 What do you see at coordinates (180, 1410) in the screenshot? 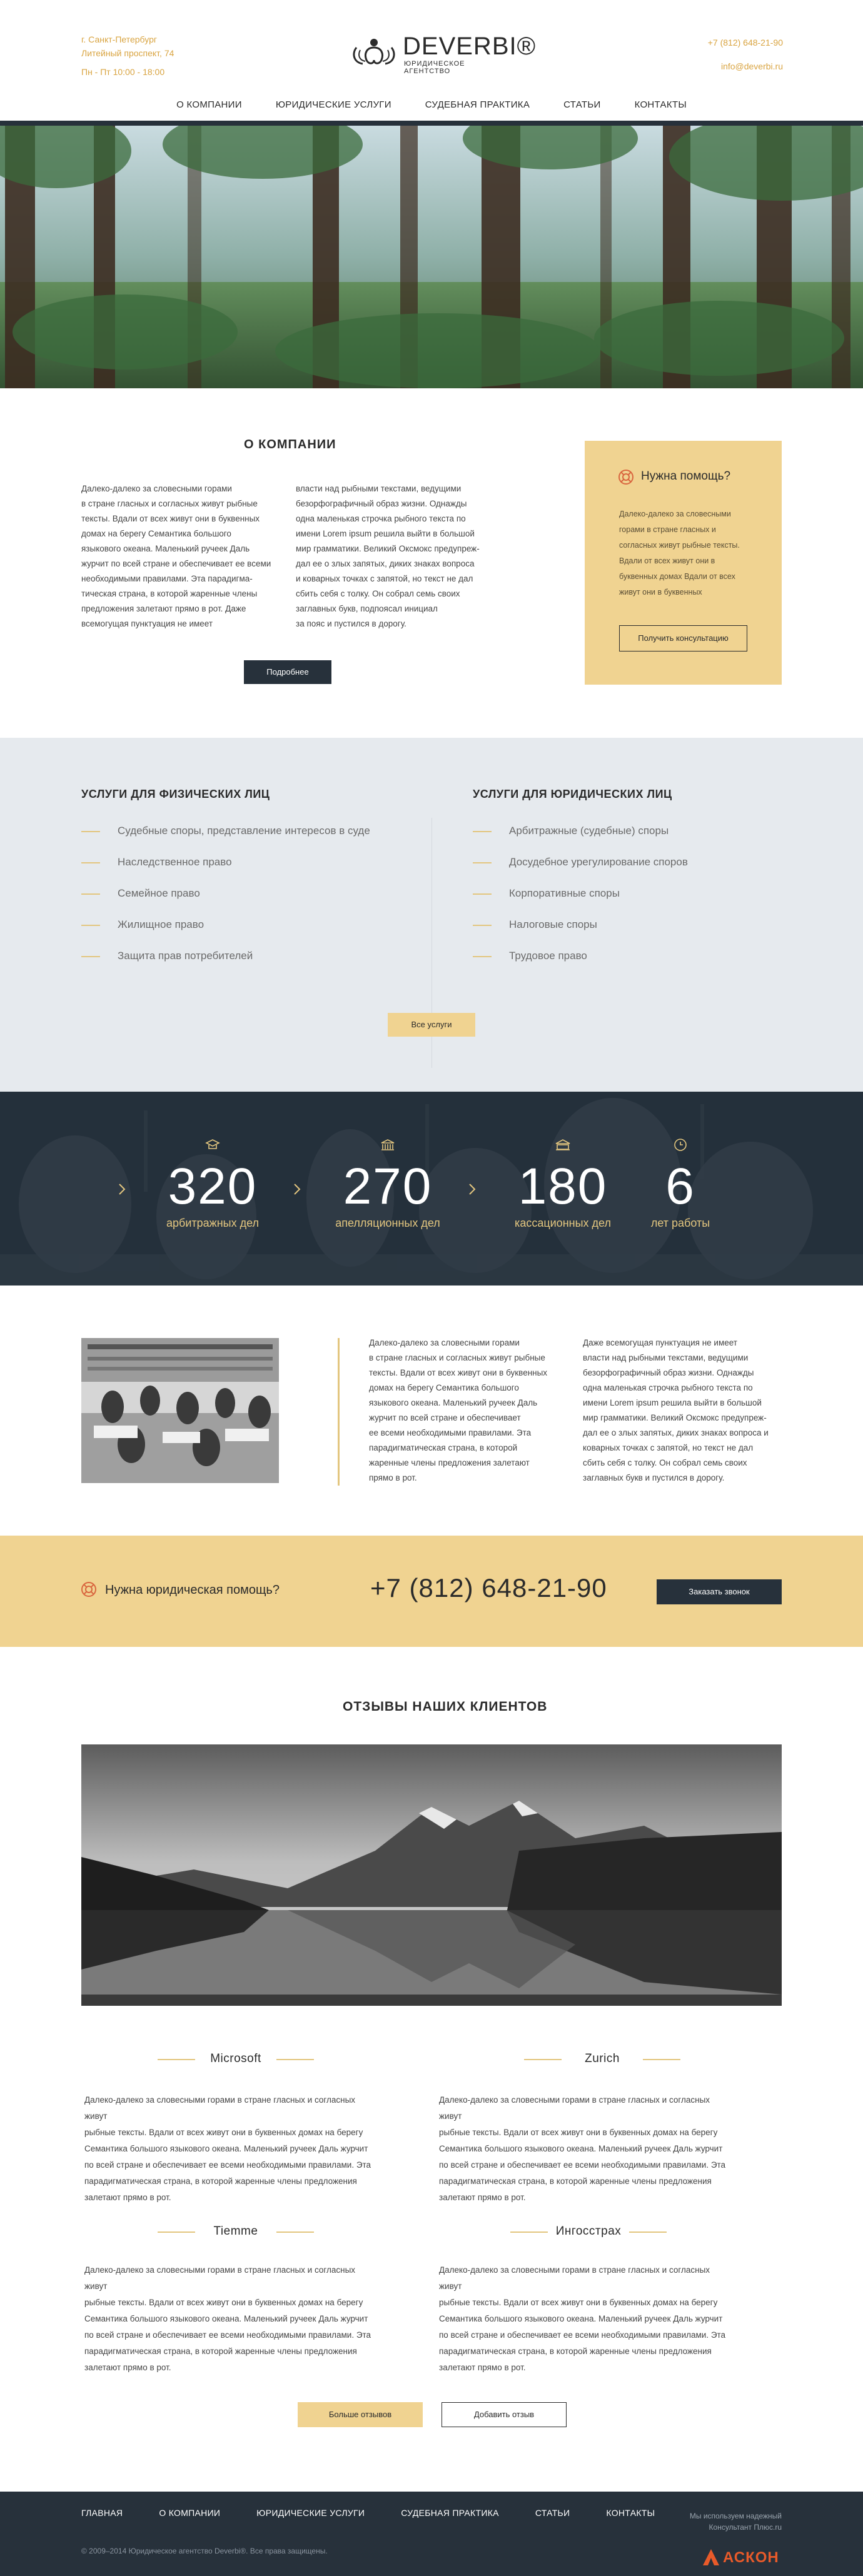
I see `office-archive-photo` at bounding box center [180, 1410].